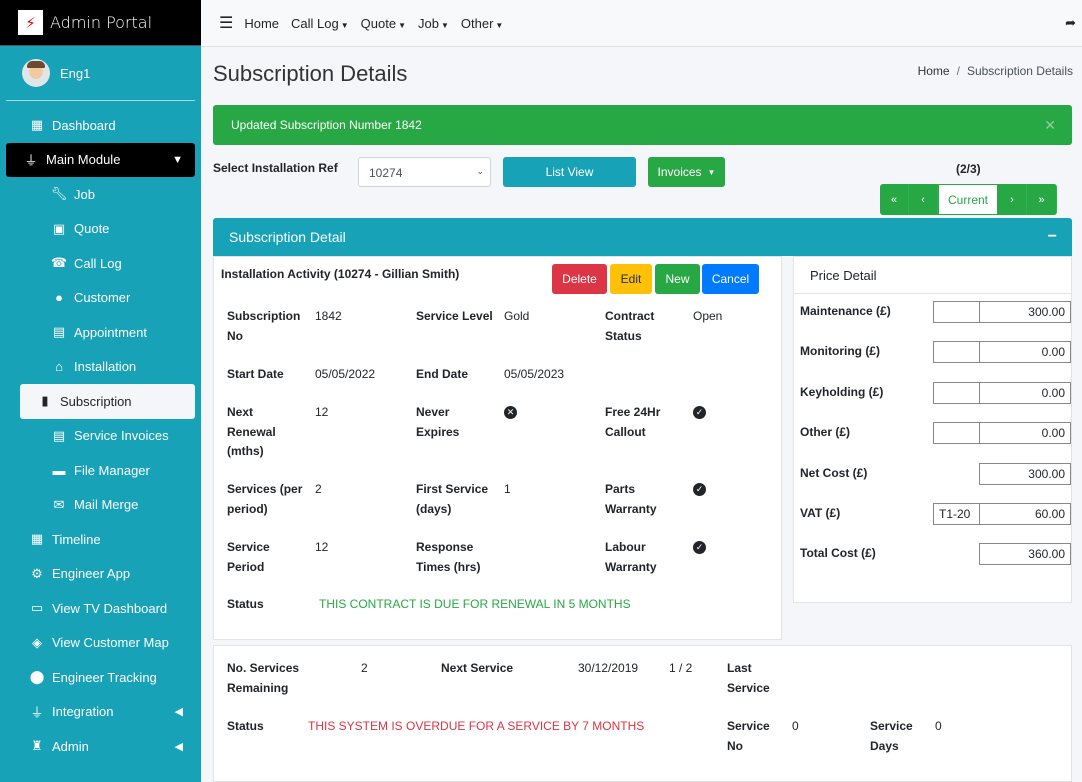  I want to click on sidebar-item-appointment: ▤ Appointment, so click(107, 332).